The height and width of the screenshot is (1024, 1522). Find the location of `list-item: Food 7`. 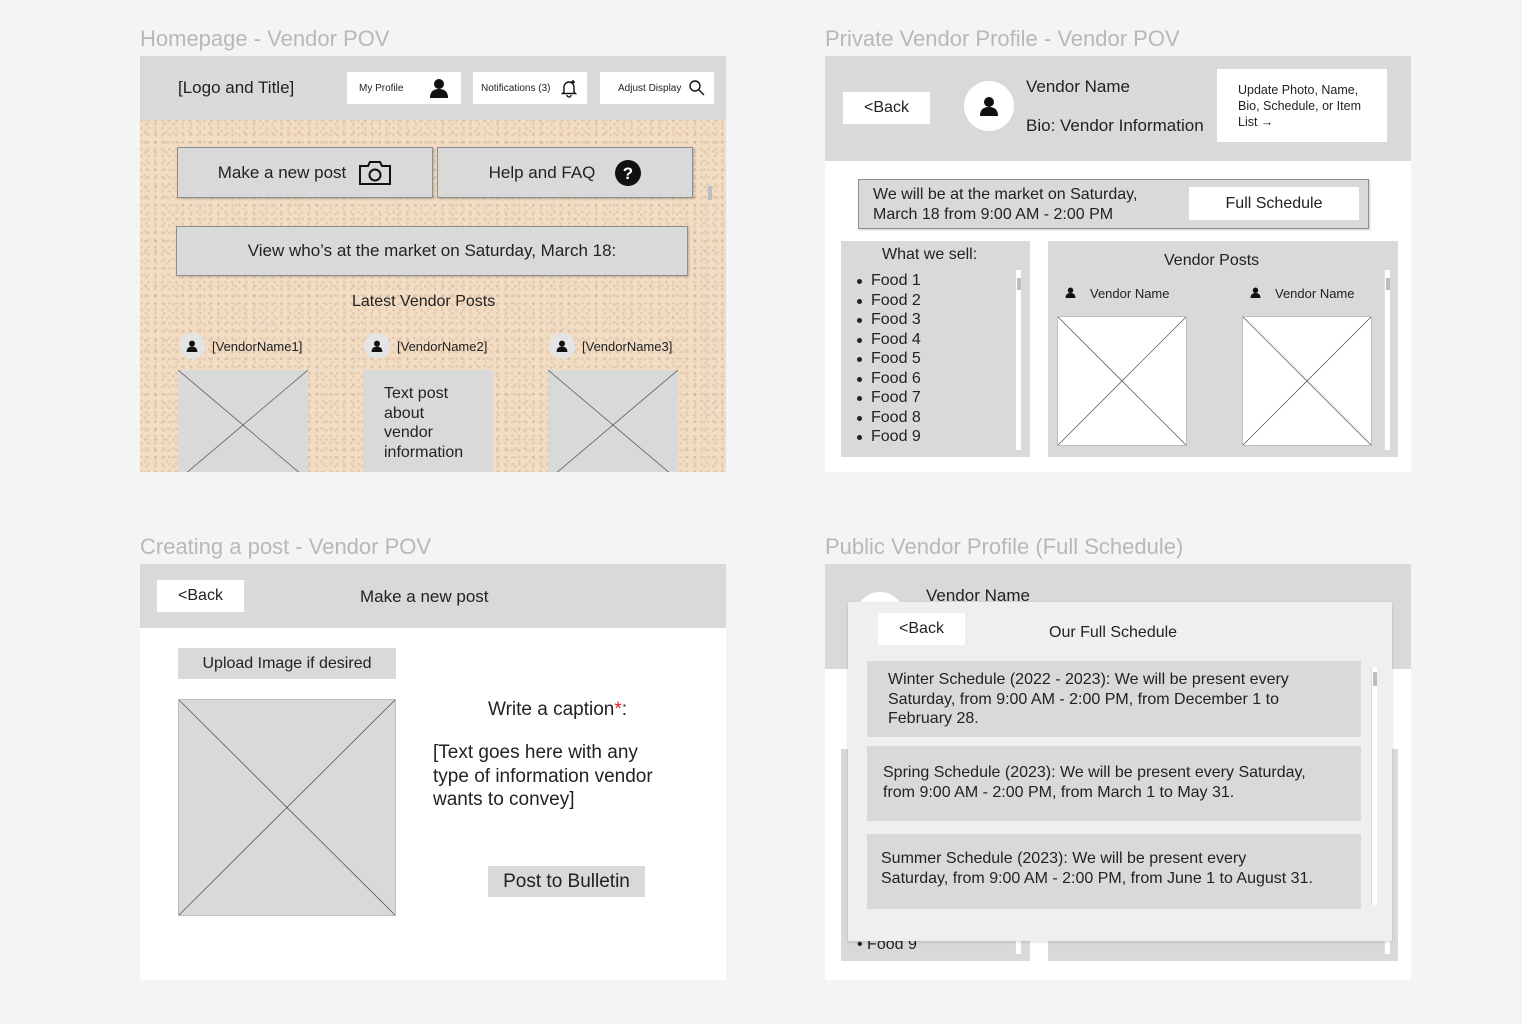

list-item: Food 7 is located at coordinates (888, 398).